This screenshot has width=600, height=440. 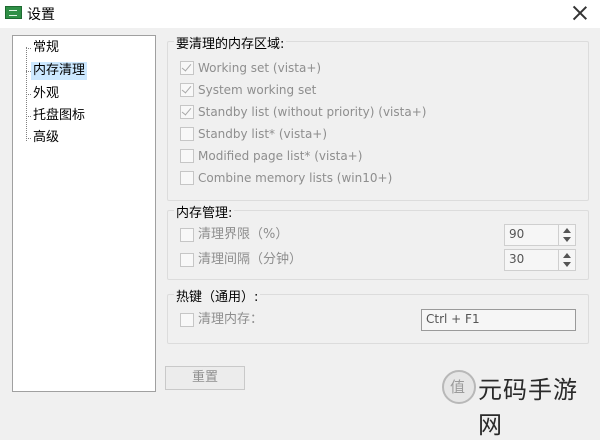 I want to click on interval-label: 清理间隔（分钟）, so click(x=250, y=259).